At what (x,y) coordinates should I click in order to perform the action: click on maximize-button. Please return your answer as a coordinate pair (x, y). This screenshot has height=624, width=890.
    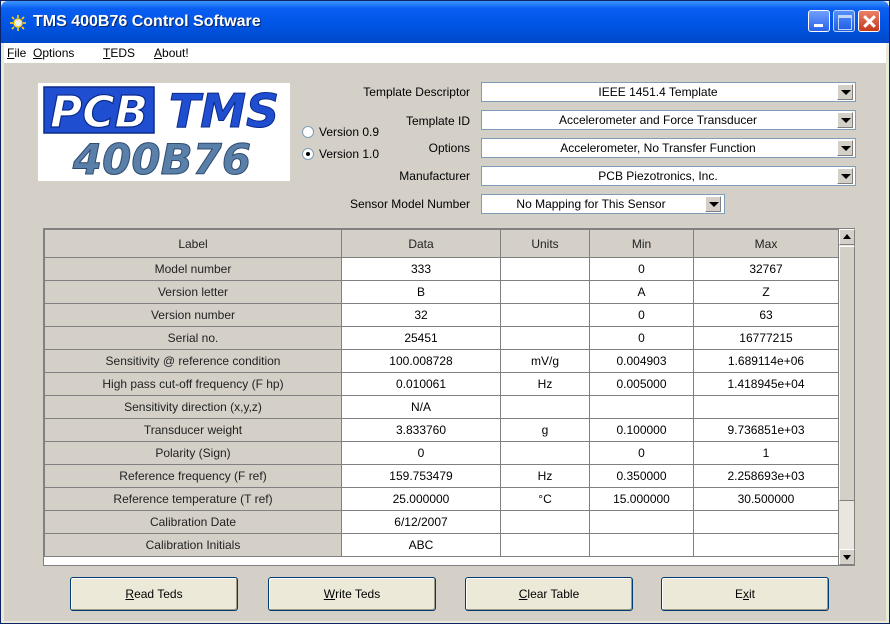
    Looking at the image, I should click on (844, 21).